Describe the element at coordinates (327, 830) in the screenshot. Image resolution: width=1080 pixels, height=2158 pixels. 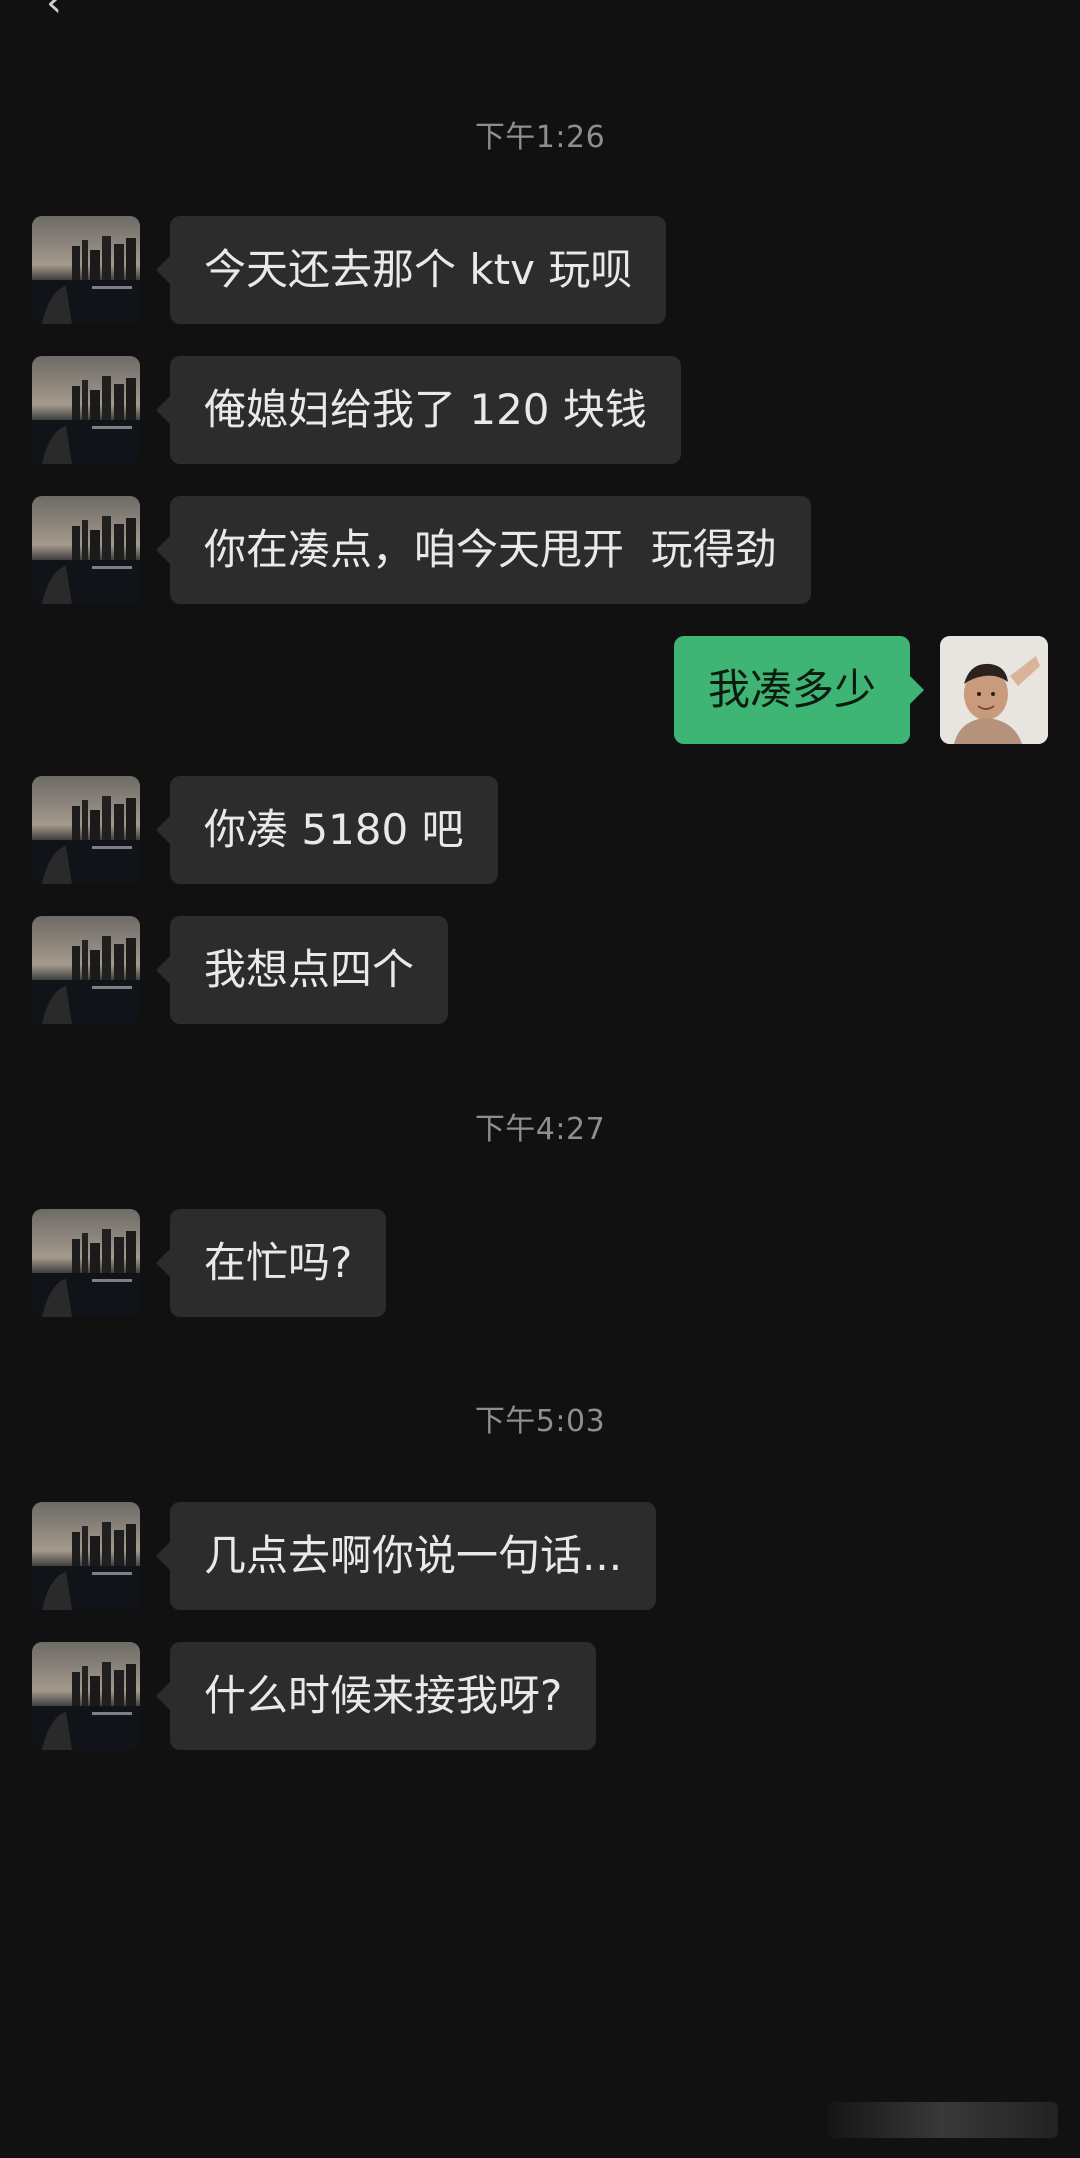
I see `message-bubble: 你凑 5180 吧` at that location.